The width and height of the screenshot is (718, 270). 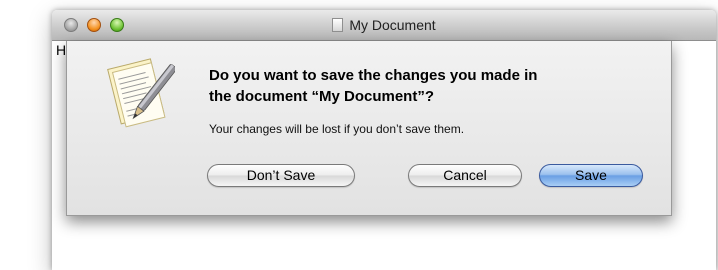 What do you see at coordinates (392, 25) in the screenshot?
I see `window-title-text: My Document` at bounding box center [392, 25].